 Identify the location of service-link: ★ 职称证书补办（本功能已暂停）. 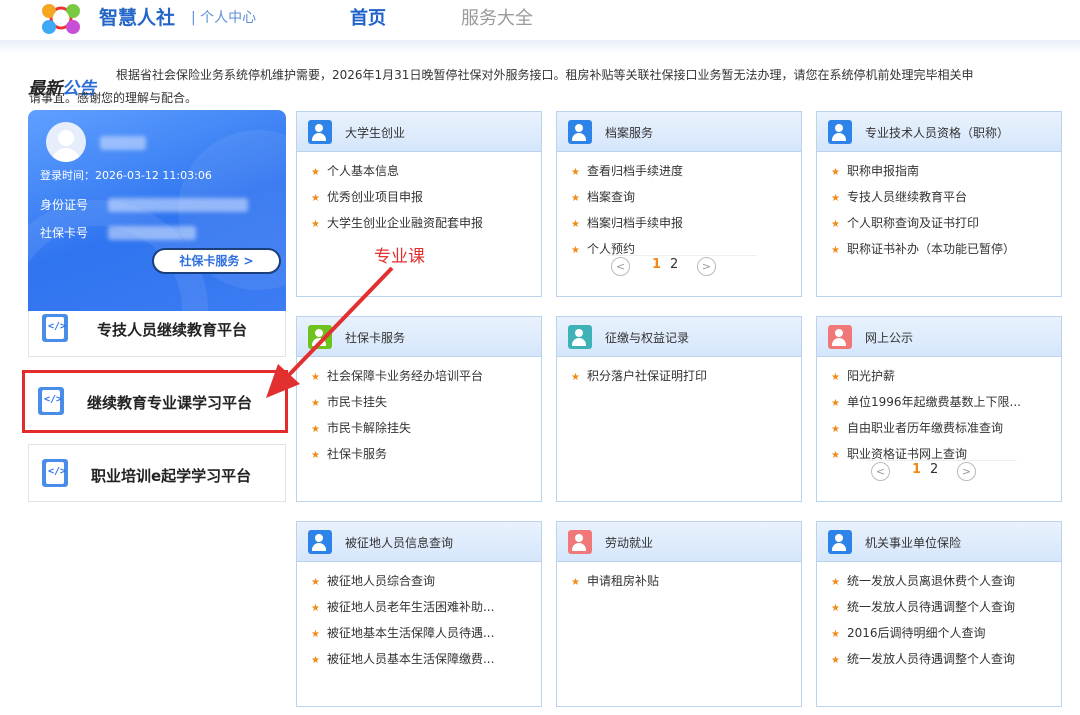
(946, 250).